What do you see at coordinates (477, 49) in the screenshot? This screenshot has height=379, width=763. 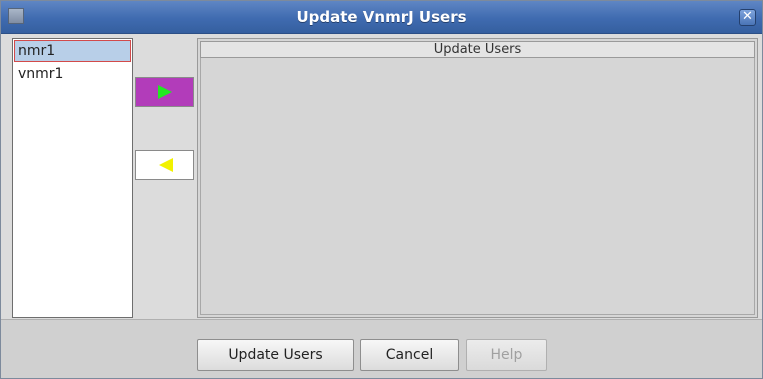 I see `panel-header: Update Users` at bounding box center [477, 49].